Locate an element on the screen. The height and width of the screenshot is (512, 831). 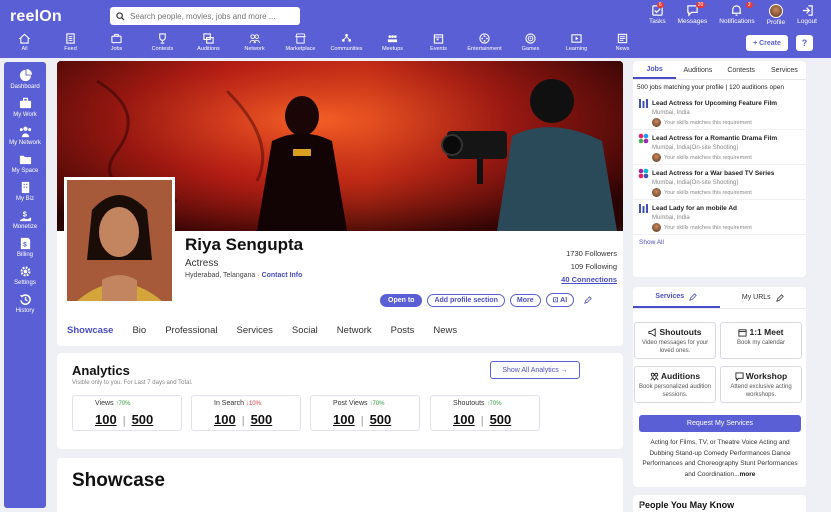
metric-views: Views ↑70% 100 | 500 is located at coordinates (127, 413).